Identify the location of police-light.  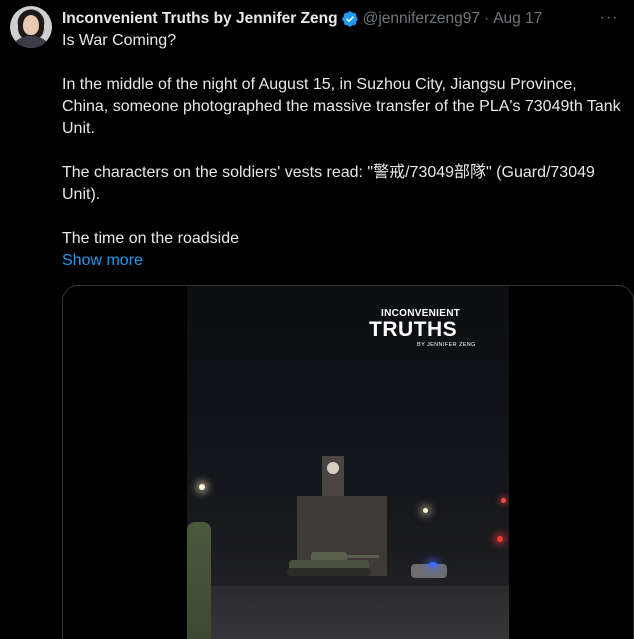
(433, 564).